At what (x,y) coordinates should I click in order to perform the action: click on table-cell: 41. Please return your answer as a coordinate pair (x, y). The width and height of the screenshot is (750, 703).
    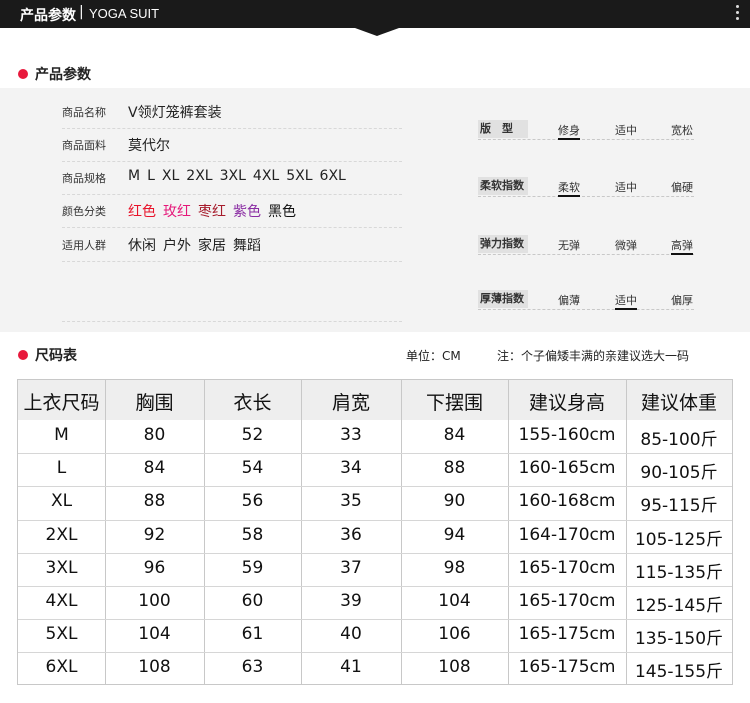
    Looking at the image, I should click on (351, 667).